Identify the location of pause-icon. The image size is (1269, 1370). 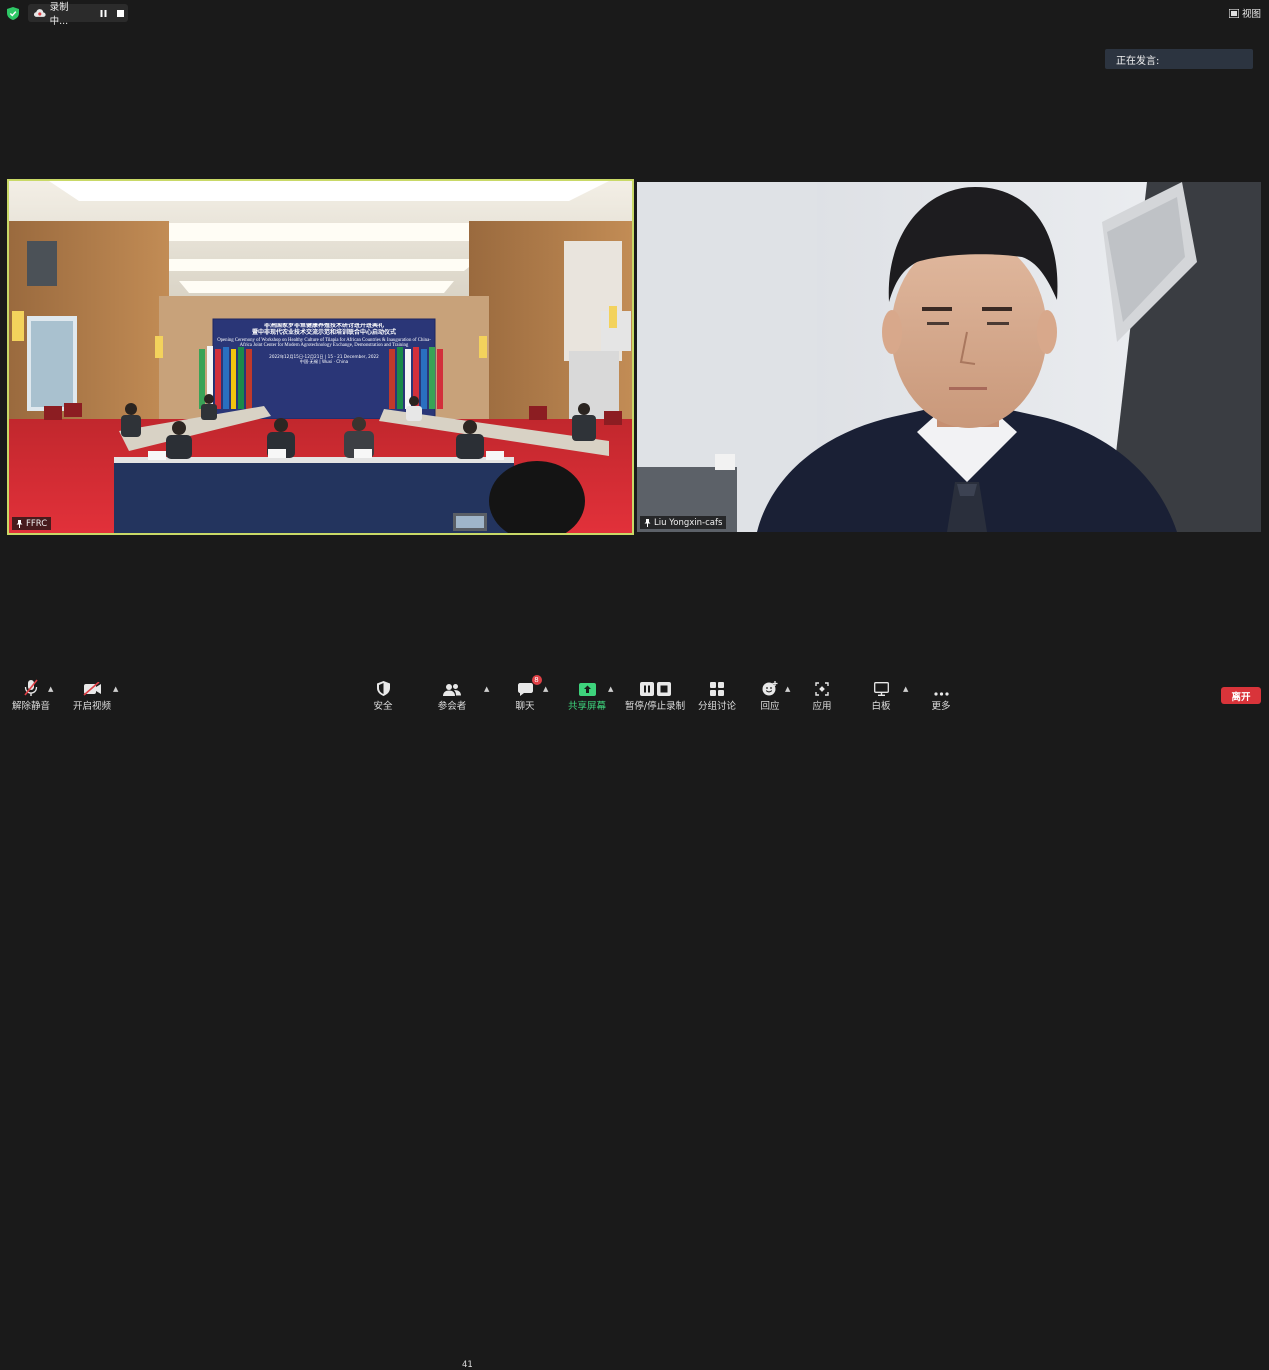
(103, 13).